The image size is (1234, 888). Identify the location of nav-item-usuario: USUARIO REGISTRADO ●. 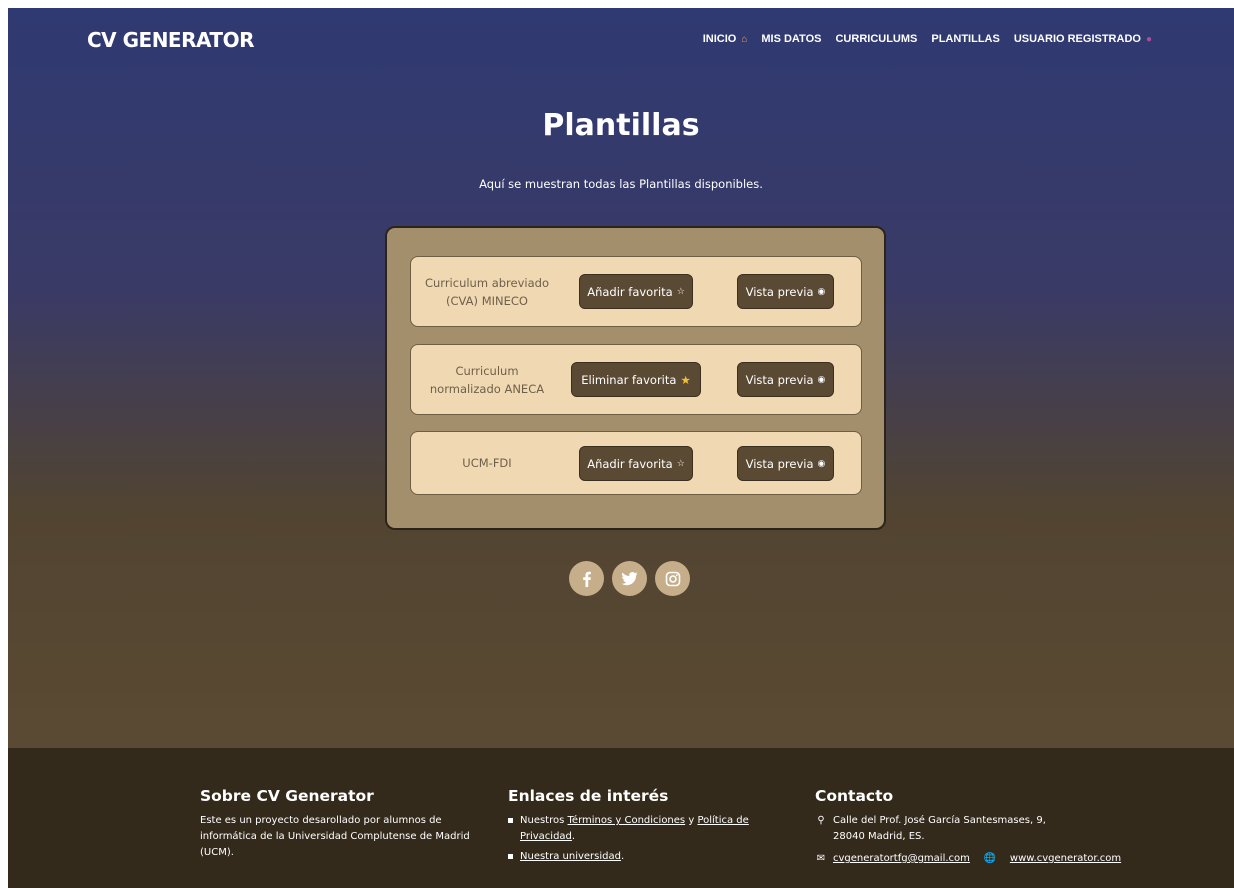
(1083, 39).